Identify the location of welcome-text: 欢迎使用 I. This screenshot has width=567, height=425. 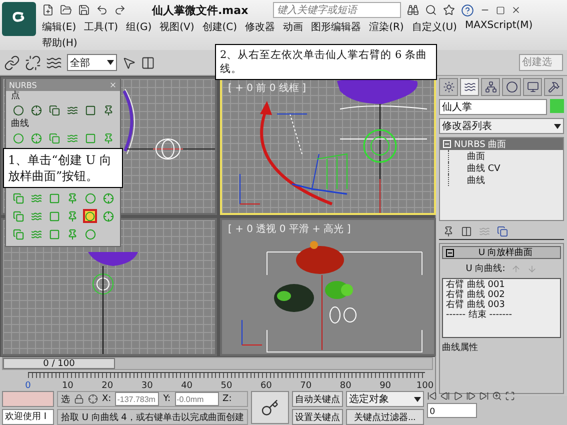
(28, 417).